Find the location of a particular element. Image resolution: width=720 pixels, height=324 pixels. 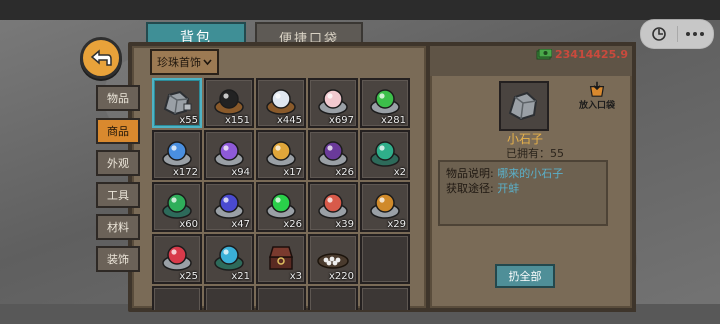

violet-pearl-icon is located at coordinates (333, 154).